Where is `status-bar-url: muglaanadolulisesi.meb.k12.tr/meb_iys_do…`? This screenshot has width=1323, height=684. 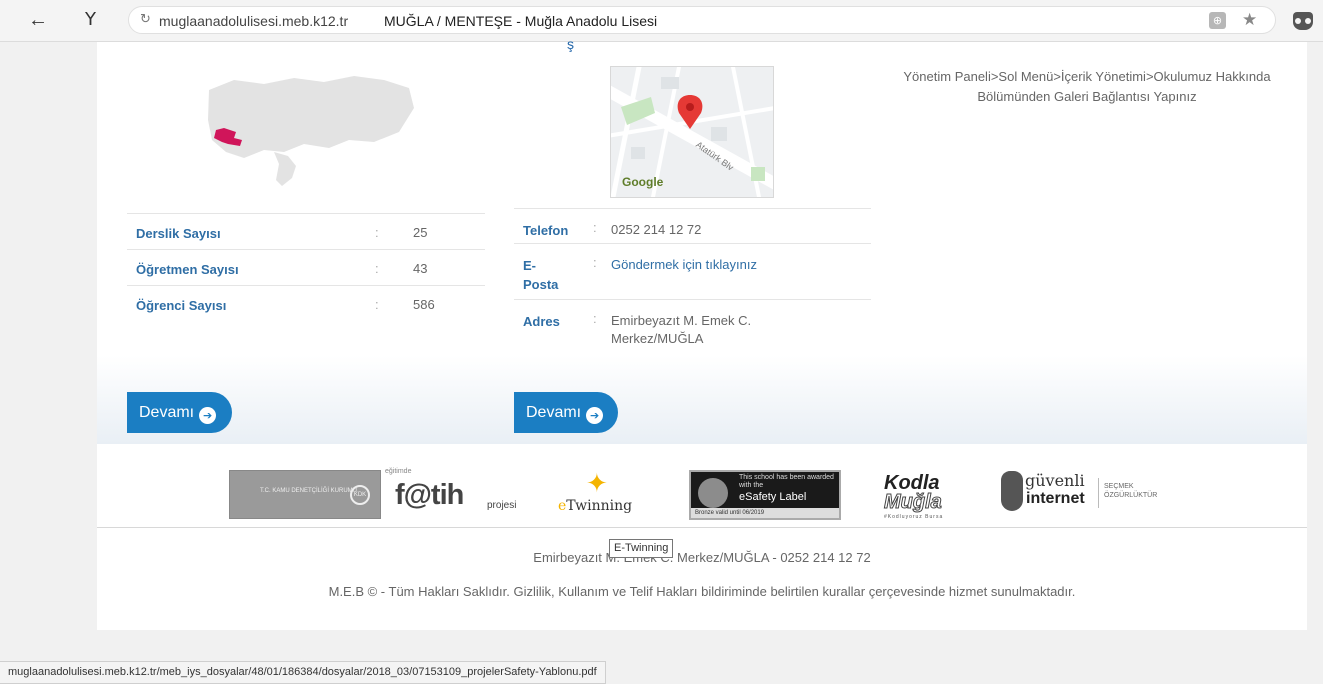 status-bar-url: muglaanadolulisesi.meb.k12.tr/meb_iys_do… is located at coordinates (303, 672).